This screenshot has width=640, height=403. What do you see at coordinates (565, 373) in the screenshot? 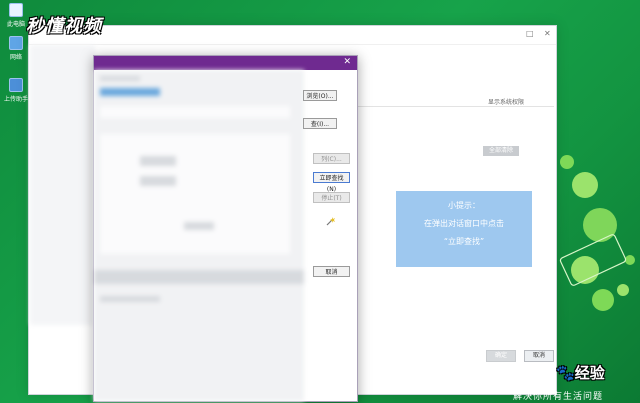
I see `paw-icon: 🐾` at bounding box center [565, 373].